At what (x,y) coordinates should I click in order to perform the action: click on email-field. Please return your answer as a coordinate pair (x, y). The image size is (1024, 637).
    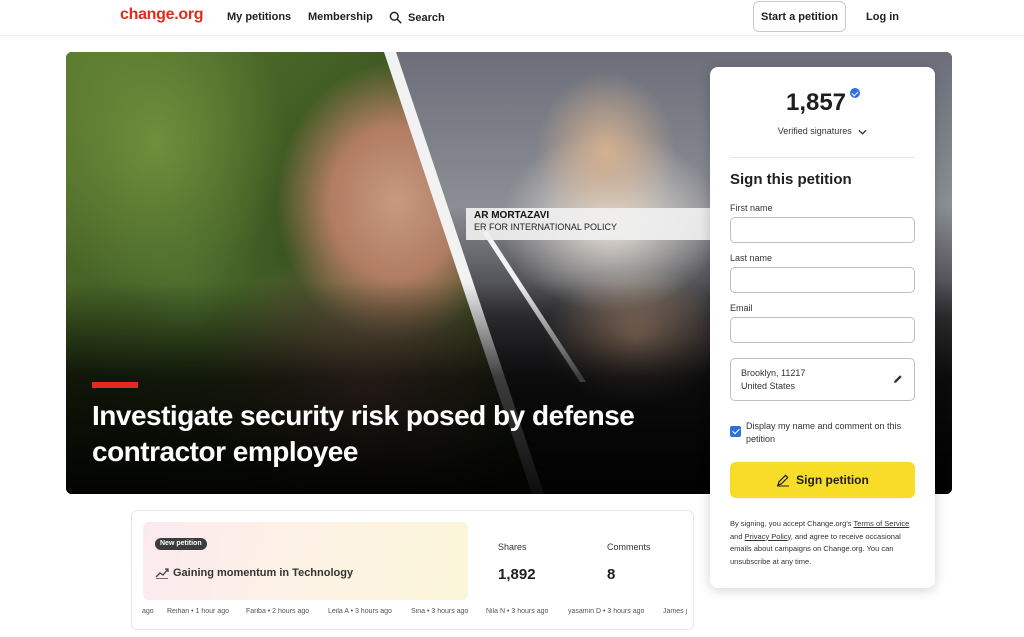
    Looking at the image, I should click on (822, 330).